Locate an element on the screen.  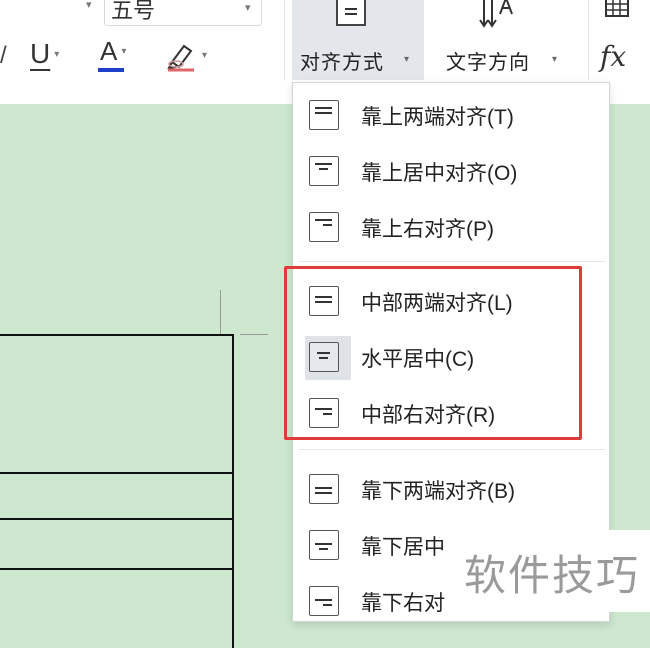
margin-guide-vertical is located at coordinates (220, 312).